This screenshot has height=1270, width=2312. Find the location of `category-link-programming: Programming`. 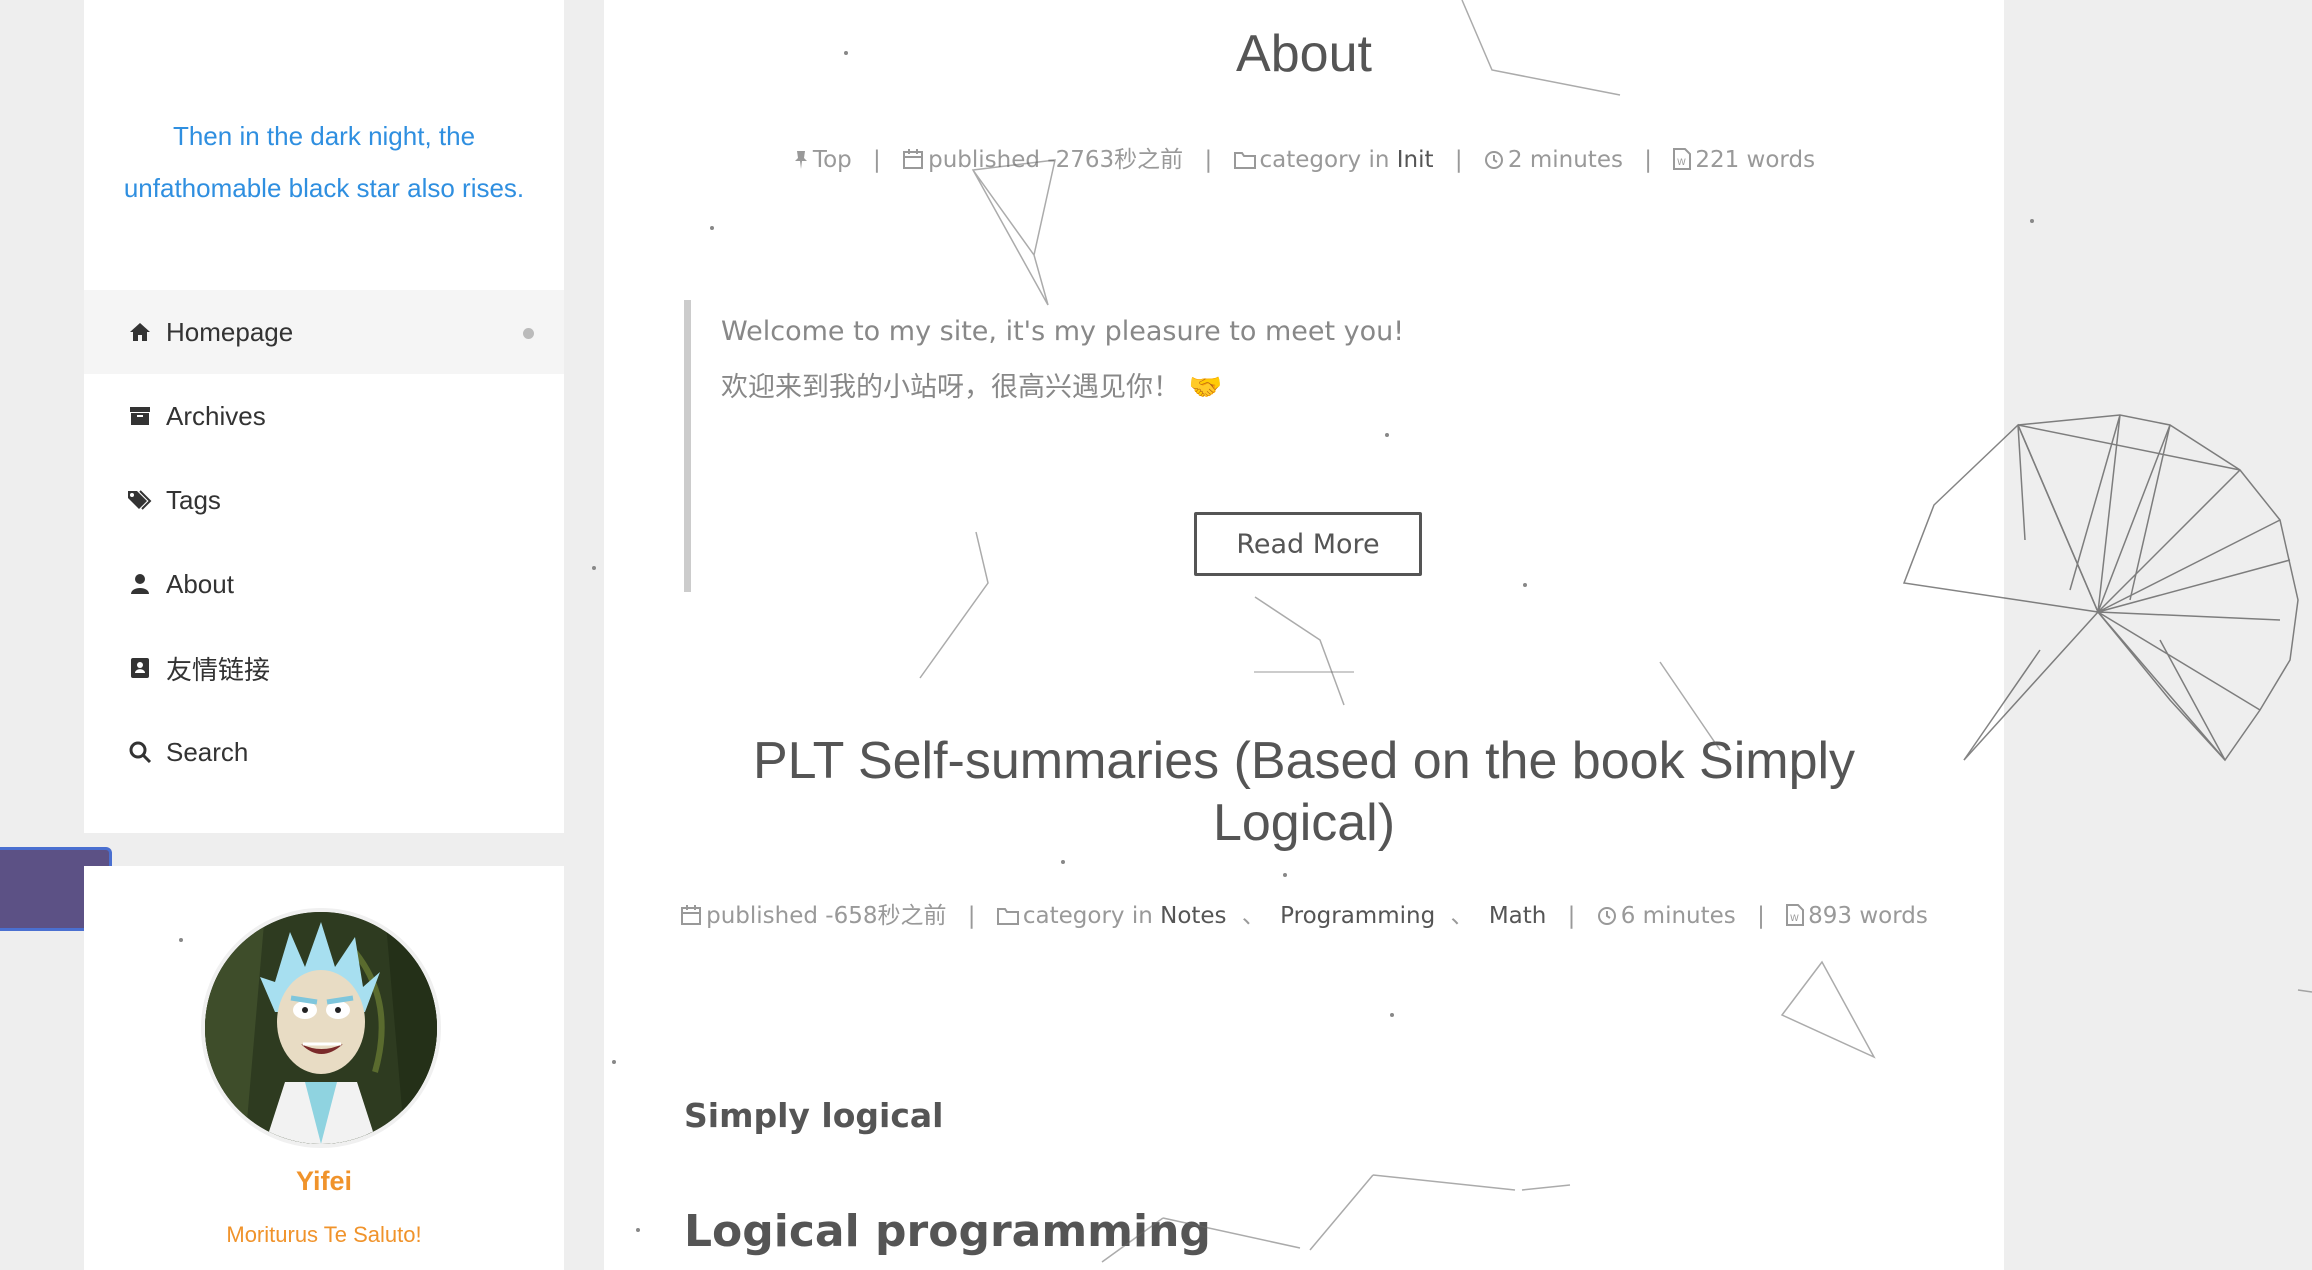

category-link-programming: Programming is located at coordinates (1357, 916).